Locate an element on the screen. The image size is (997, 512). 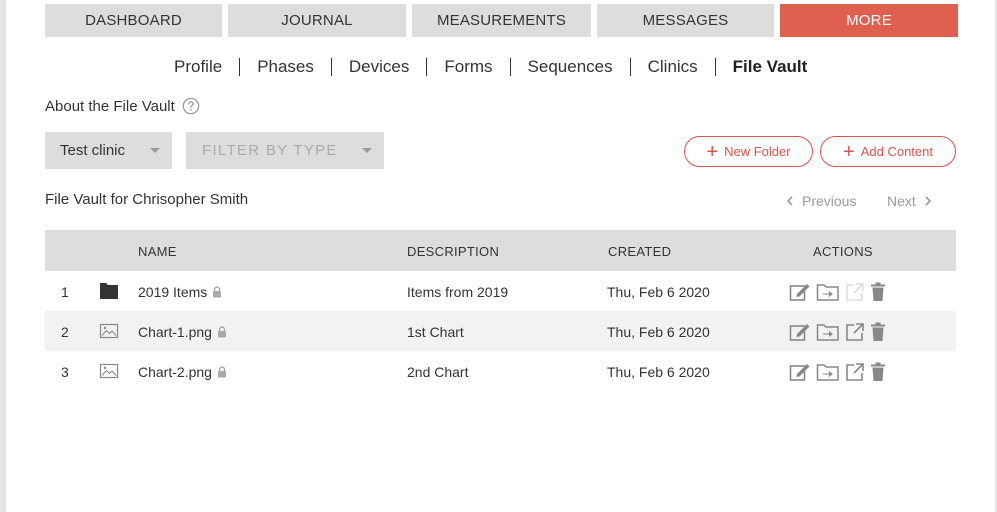
folder-icon is located at coordinates (109, 291).